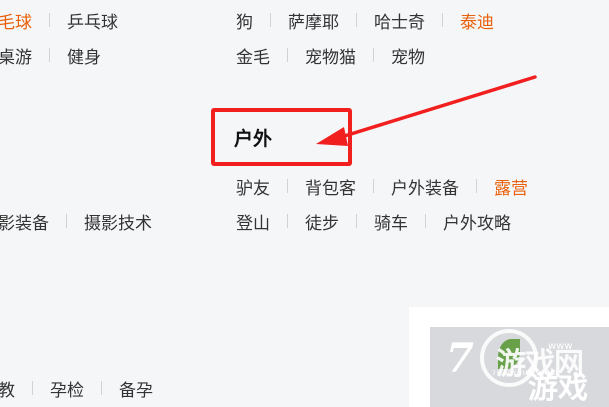 Image resolution: width=609 pixels, height=407 pixels. Describe the element at coordinates (519, 367) in the screenshot. I see `site-watermark-logo: 7 游戏网 7HAOYOUXIWANG 游戏 www` at that location.